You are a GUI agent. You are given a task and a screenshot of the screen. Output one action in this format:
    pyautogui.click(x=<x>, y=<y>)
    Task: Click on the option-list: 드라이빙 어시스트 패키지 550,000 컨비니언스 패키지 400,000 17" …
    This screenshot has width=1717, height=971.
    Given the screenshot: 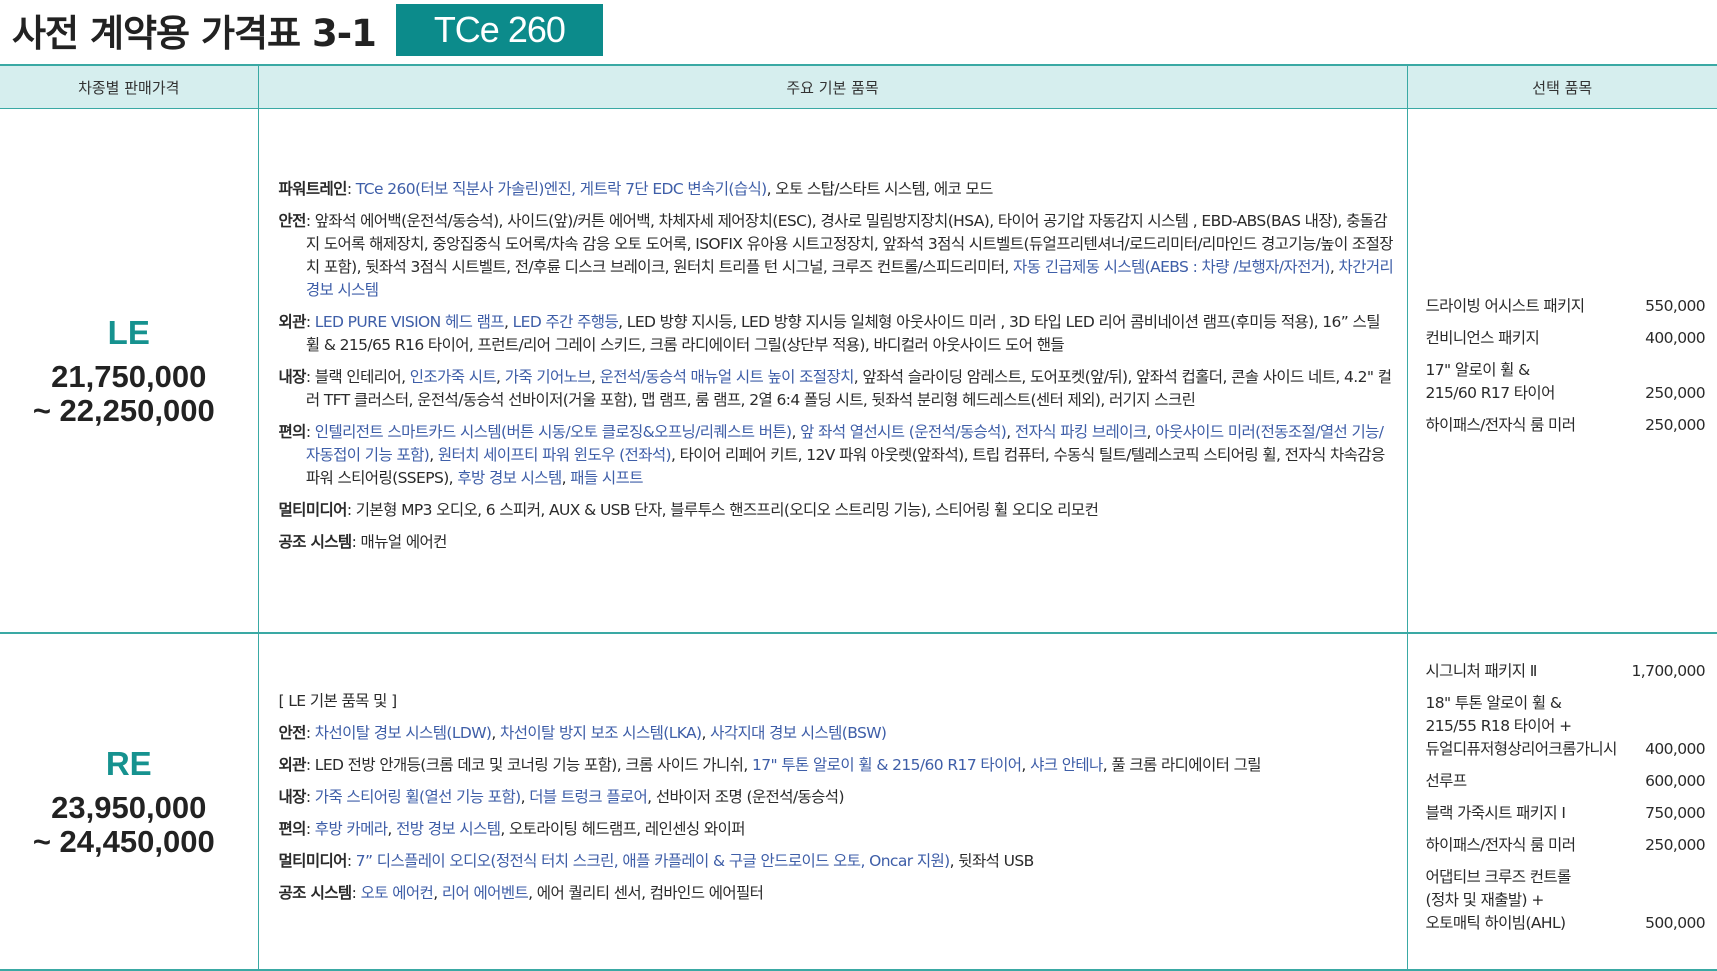 What is the action you would take?
    pyautogui.click(x=1566, y=366)
    